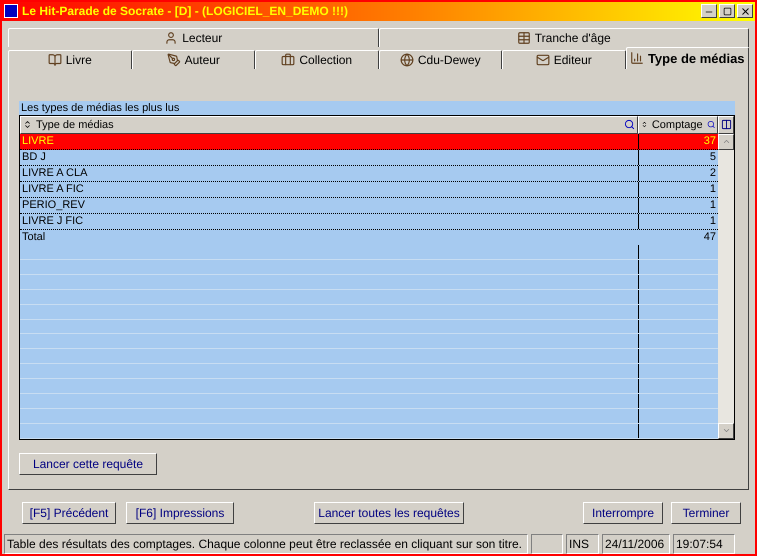 This screenshot has width=757, height=556. I want to click on total-value: 47, so click(709, 237).